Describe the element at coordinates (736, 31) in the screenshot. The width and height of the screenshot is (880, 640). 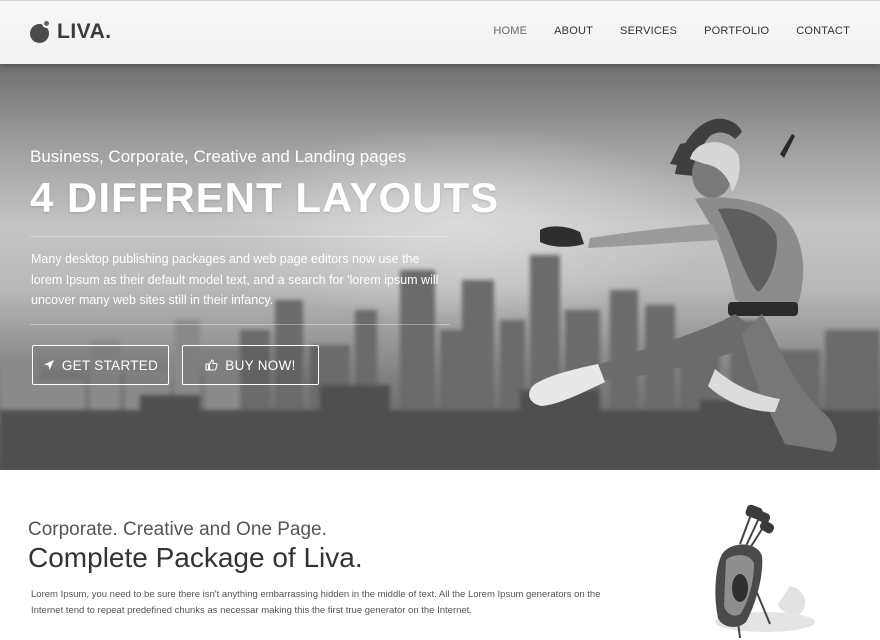
I see `nav-portfolio: PORTFOLIO` at that location.